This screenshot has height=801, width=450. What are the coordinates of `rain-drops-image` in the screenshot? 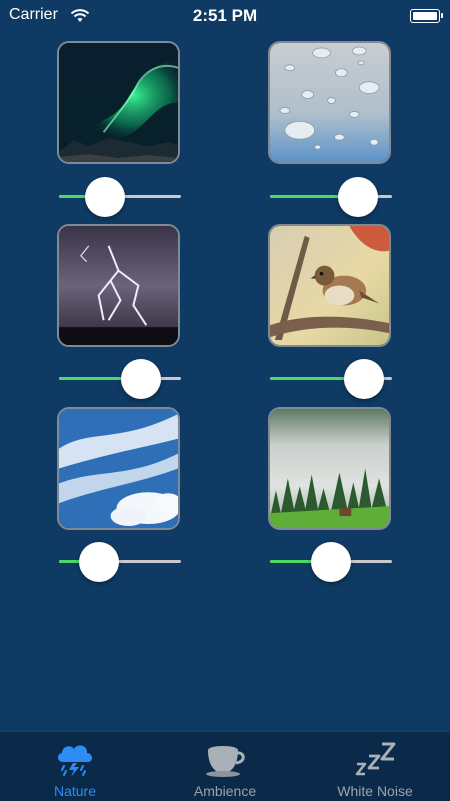 It's located at (329, 102).